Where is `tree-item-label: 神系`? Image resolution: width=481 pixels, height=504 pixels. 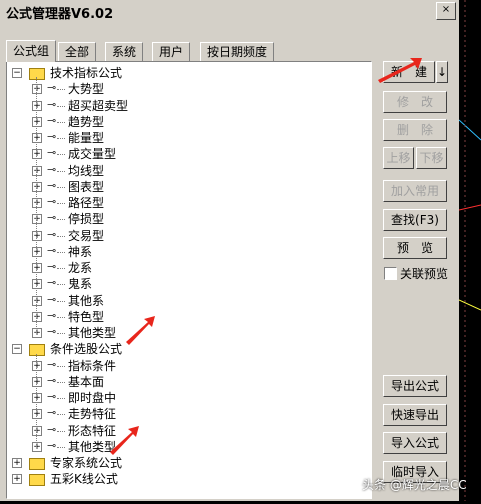
tree-item-label: 神系 is located at coordinates (80, 252).